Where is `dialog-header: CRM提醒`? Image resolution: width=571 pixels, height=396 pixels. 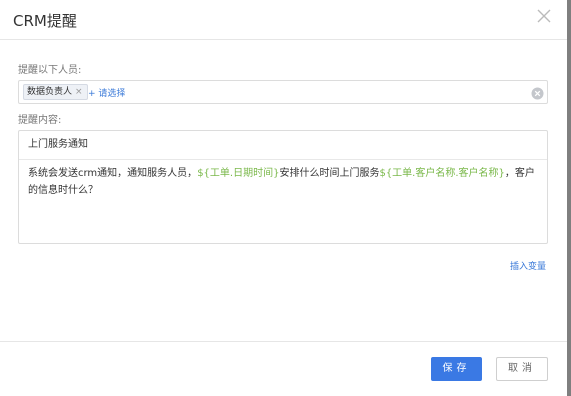
dialog-header: CRM提醒 is located at coordinates (283, 20).